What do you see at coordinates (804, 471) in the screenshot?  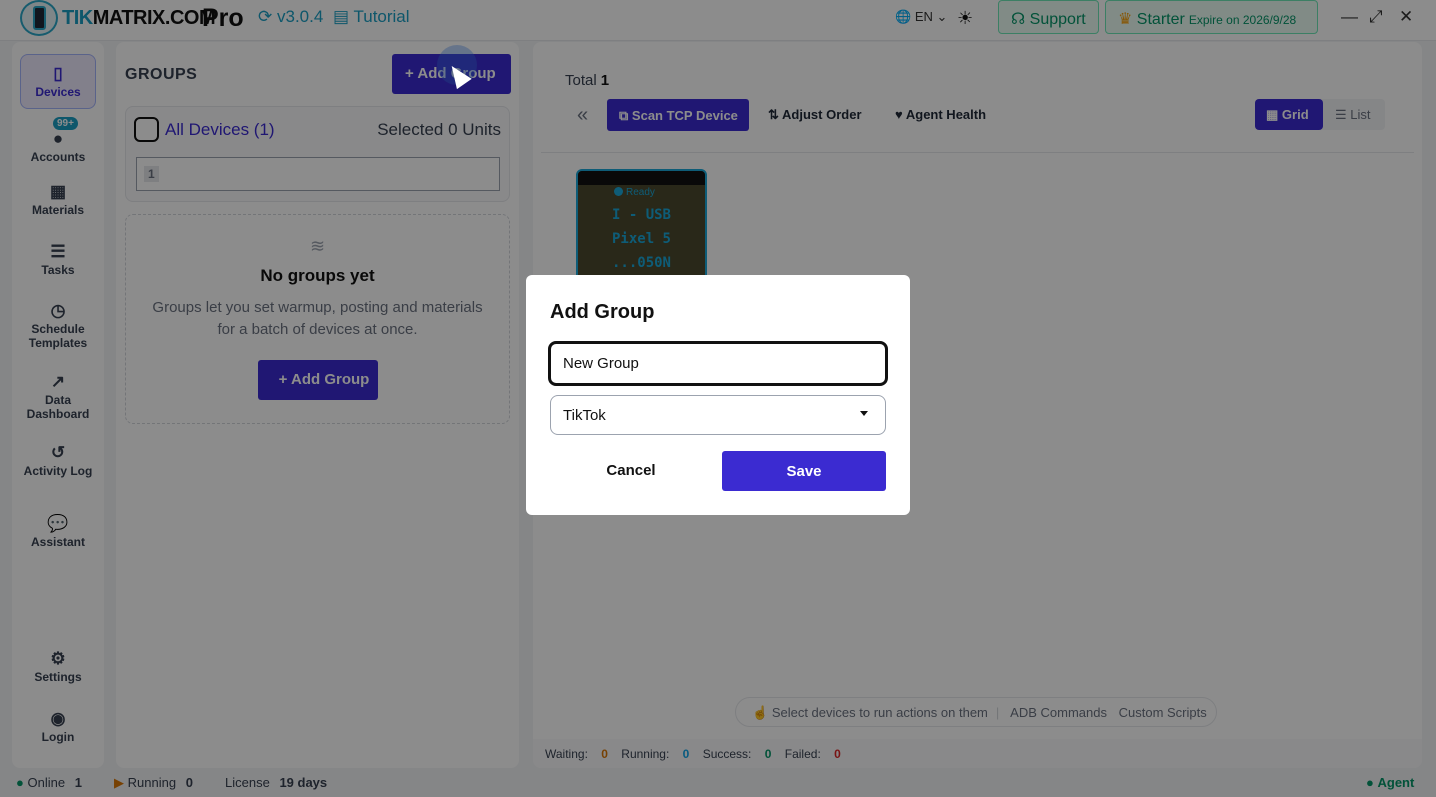 I see `save-button: Save` at bounding box center [804, 471].